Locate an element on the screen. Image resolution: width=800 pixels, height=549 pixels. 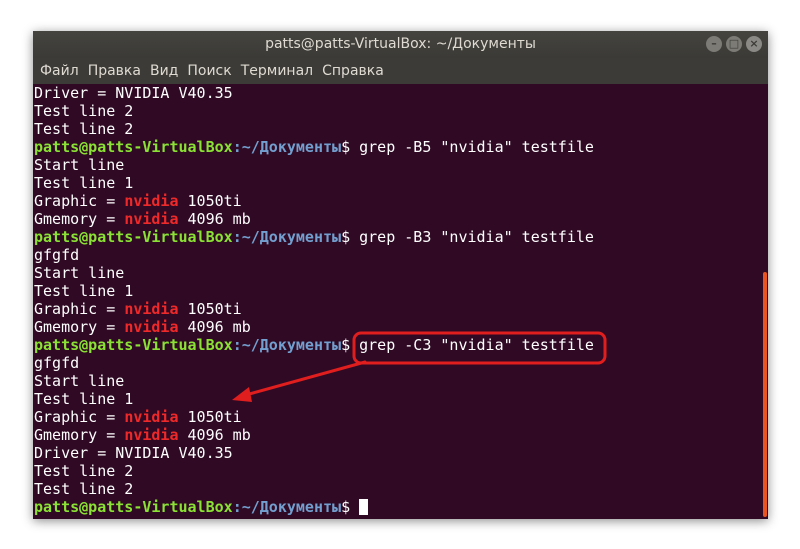
command-text: grep -B5 "nvidia" testfile is located at coordinates (476, 147).